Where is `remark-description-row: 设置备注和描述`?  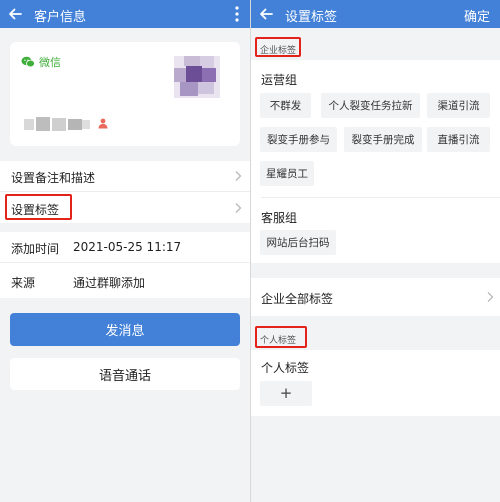
remark-description-row: 设置备注和描述 is located at coordinates (125, 176).